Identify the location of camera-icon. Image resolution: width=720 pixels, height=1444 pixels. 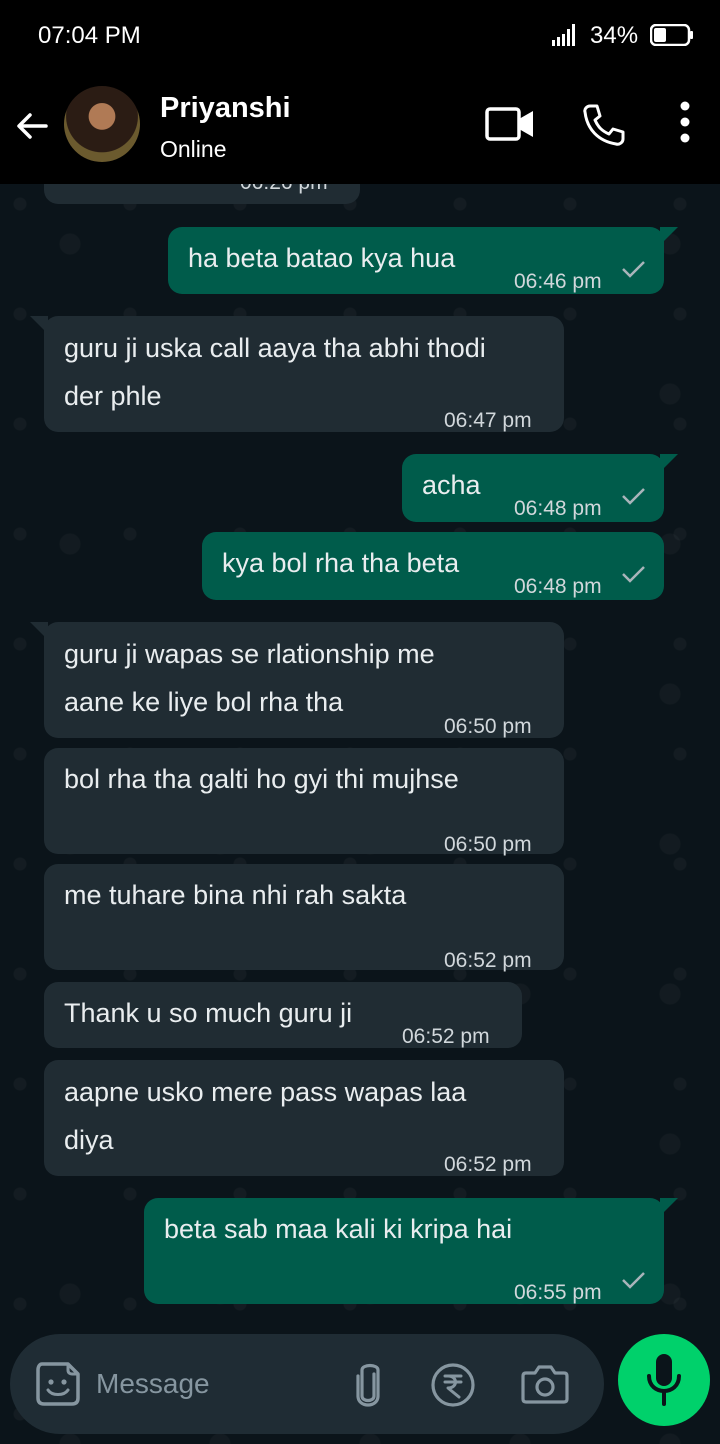
(545, 1384).